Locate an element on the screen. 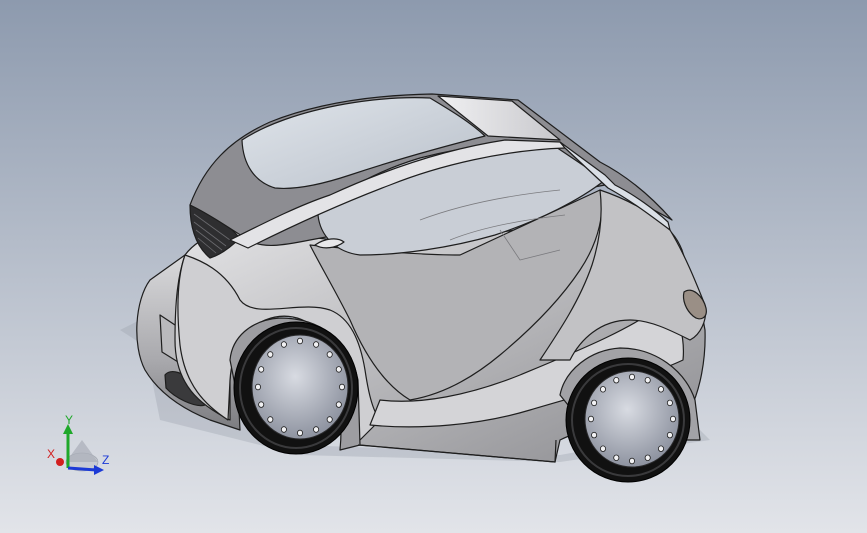 The height and width of the screenshot is (533, 867). rear-hub is located at coordinates (300, 387).